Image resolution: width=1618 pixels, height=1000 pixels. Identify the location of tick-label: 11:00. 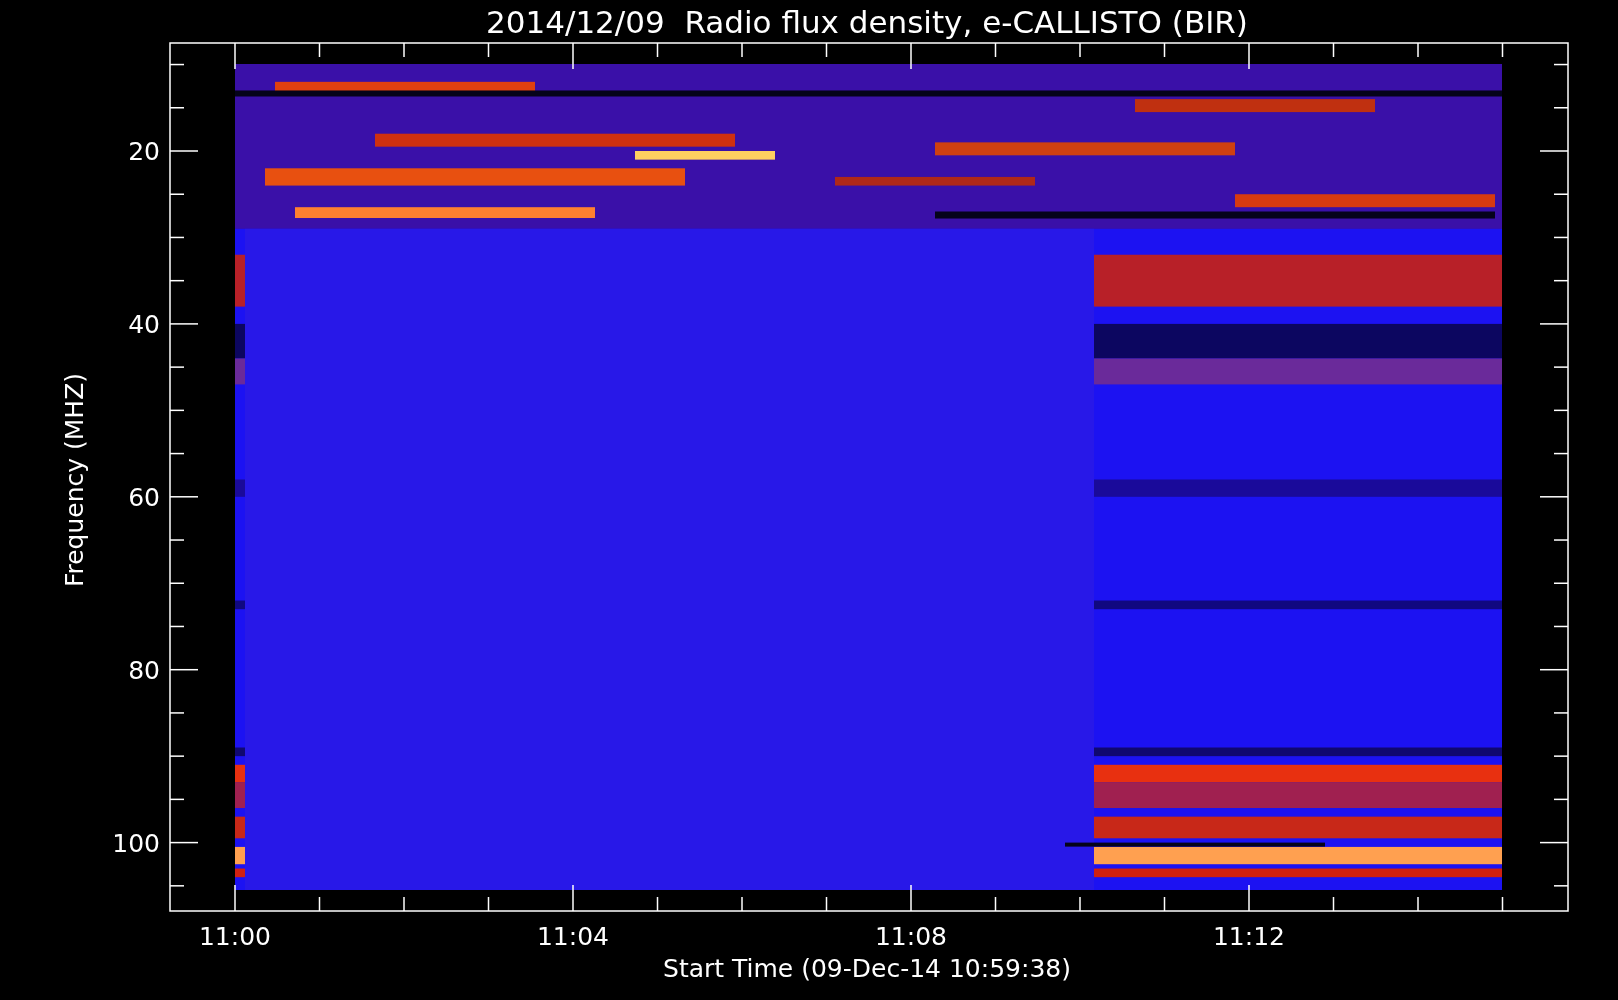
(235, 936).